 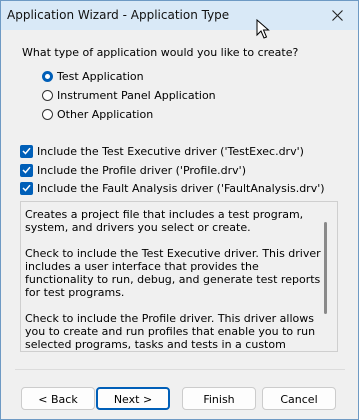 What do you see at coordinates (105, 114) in the screenshot?
I see `radio-label: Other Application` at bounding box center [105, 114].